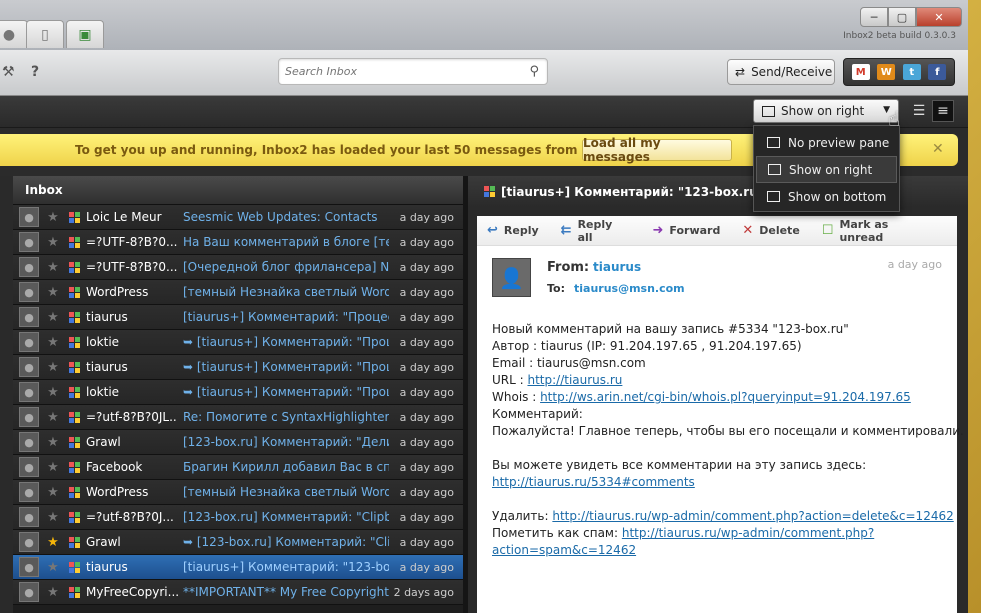 Image resolution: width=981 pixels, height=613 pixels. Describe the element at coordinates (8, 72) in the screenshot. I see `wrench-icon: ⚒` at that location.